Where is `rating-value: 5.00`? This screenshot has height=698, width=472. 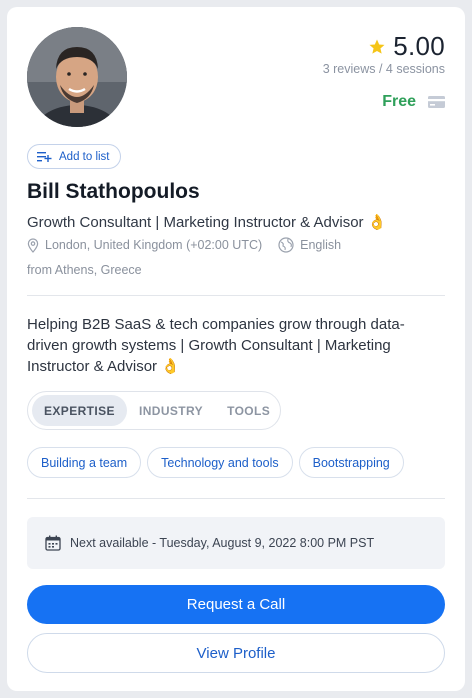
rating-value: 5.00 is located at coordinates (419, 46).